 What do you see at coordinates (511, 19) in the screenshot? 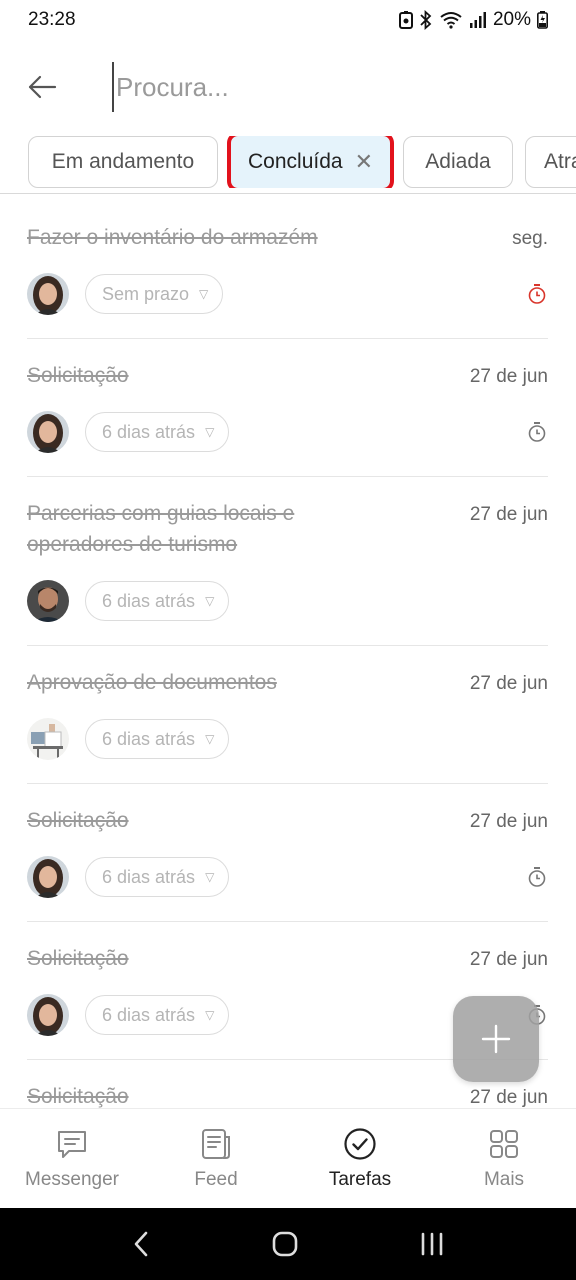
I see `battery-level: 20%` at bounding box center [511, 19].